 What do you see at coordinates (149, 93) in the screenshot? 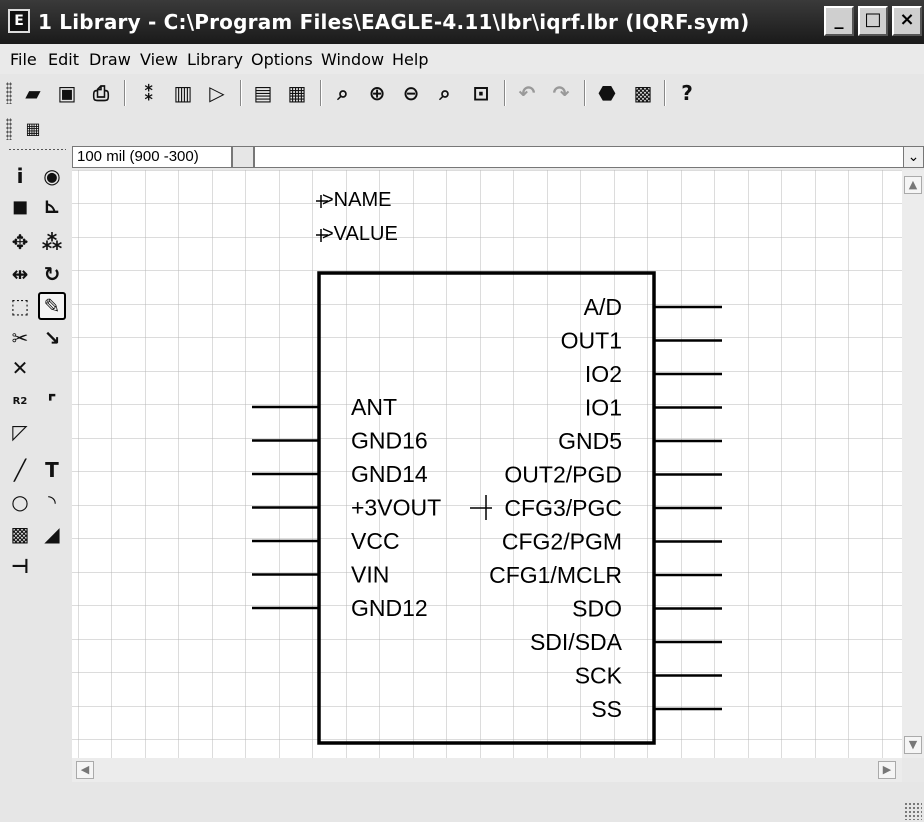
I see `board-icon: ⁑` at bounding box center [149, 93].